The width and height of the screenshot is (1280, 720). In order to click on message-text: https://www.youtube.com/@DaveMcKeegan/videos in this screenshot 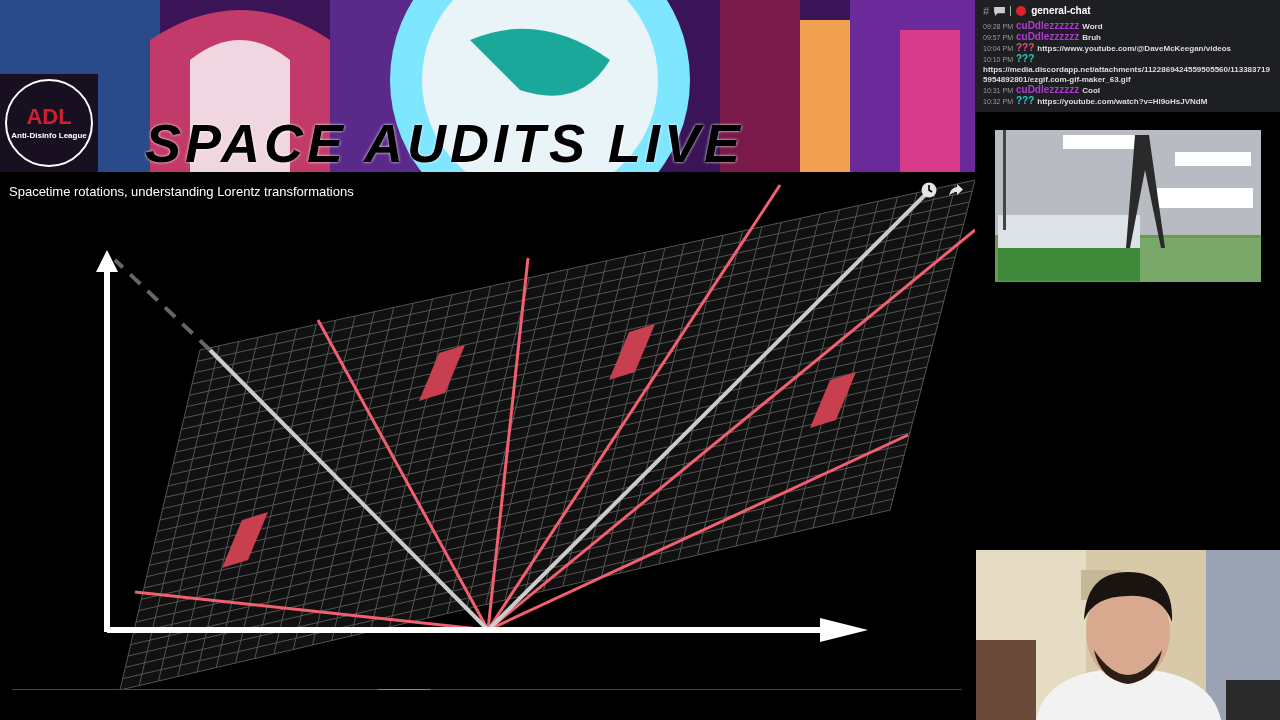, I will do `click(1134, 49)`.